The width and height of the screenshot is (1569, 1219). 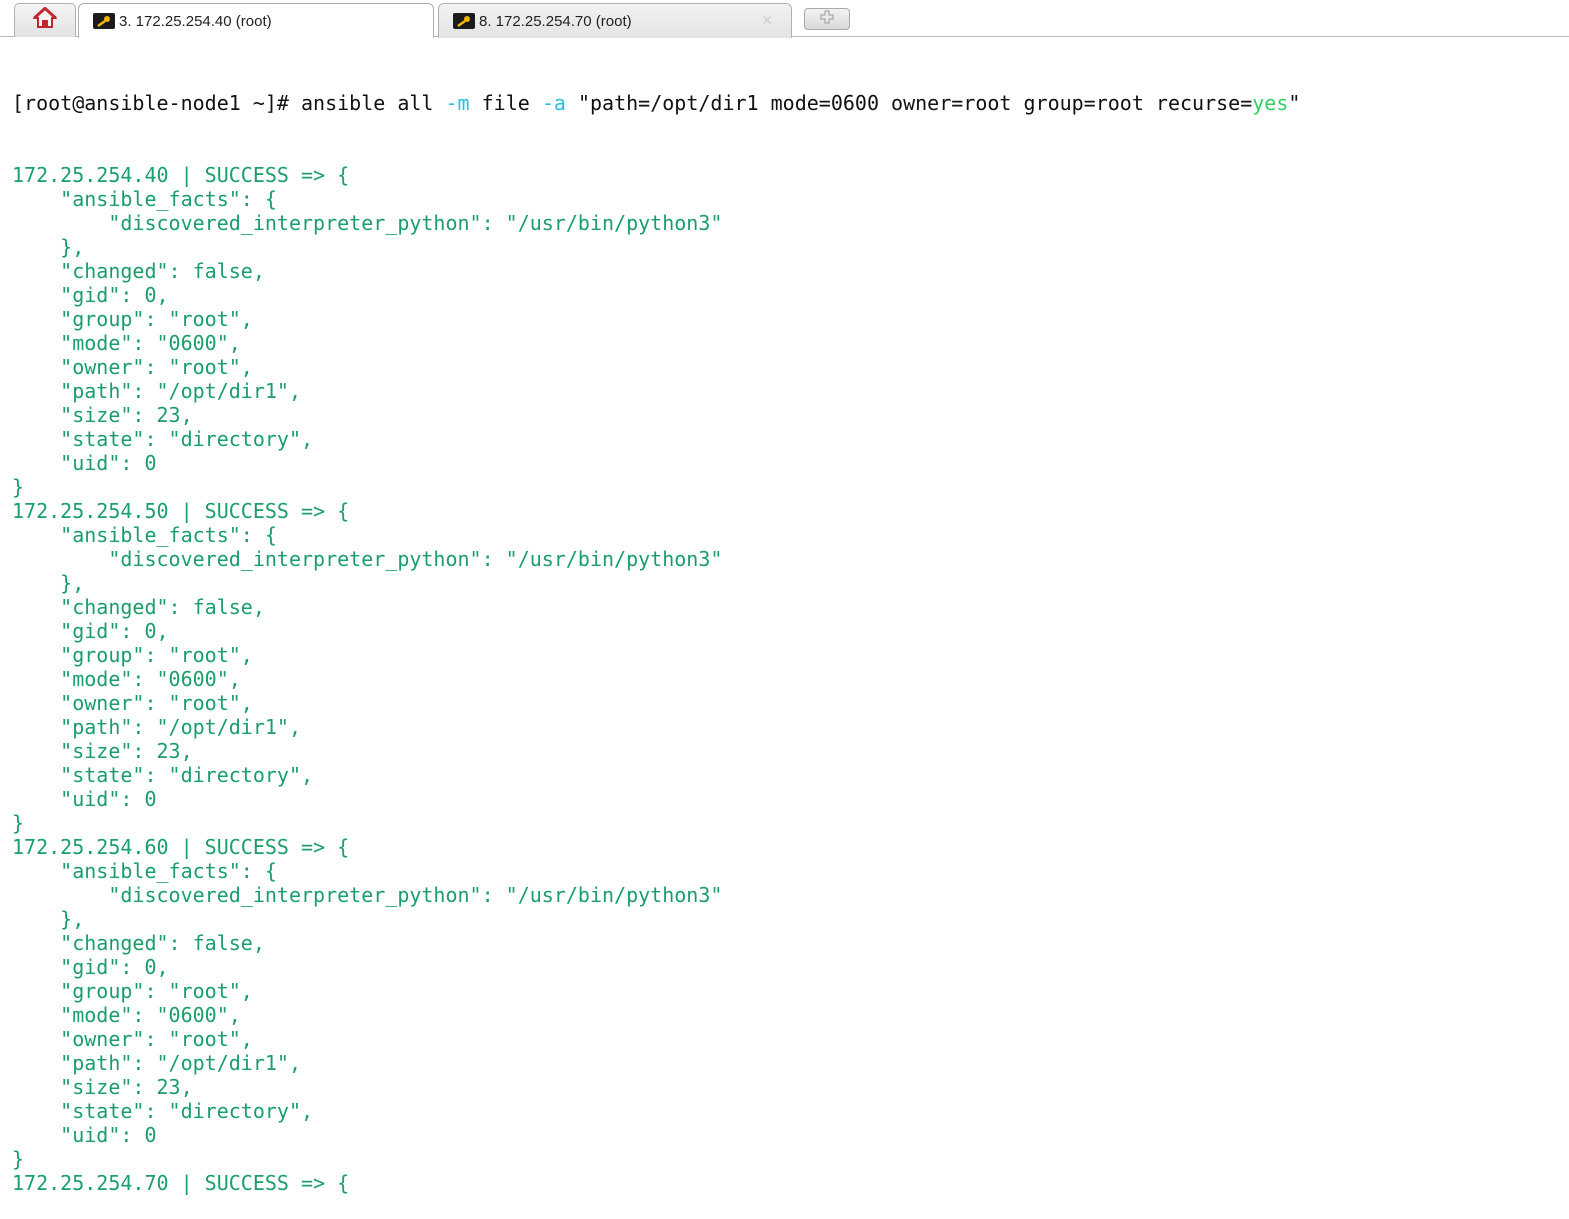 I want to click on new-tab-button, so click(x=827, y=19).